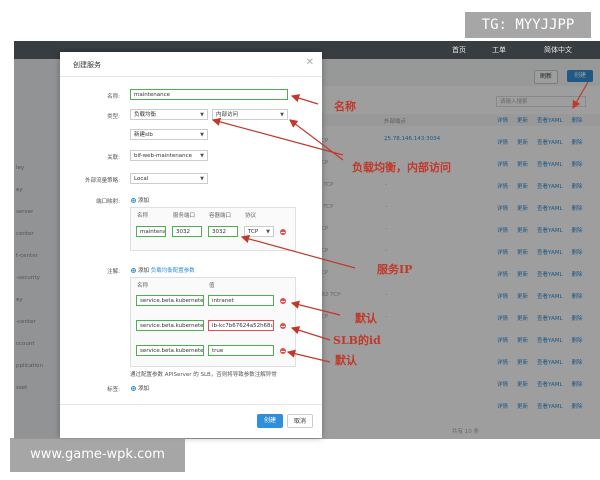  Describe the element at coordinates (528, 25) in the screenshot. I see `watermark-top-right: TG: MYYJJPP` at that location.